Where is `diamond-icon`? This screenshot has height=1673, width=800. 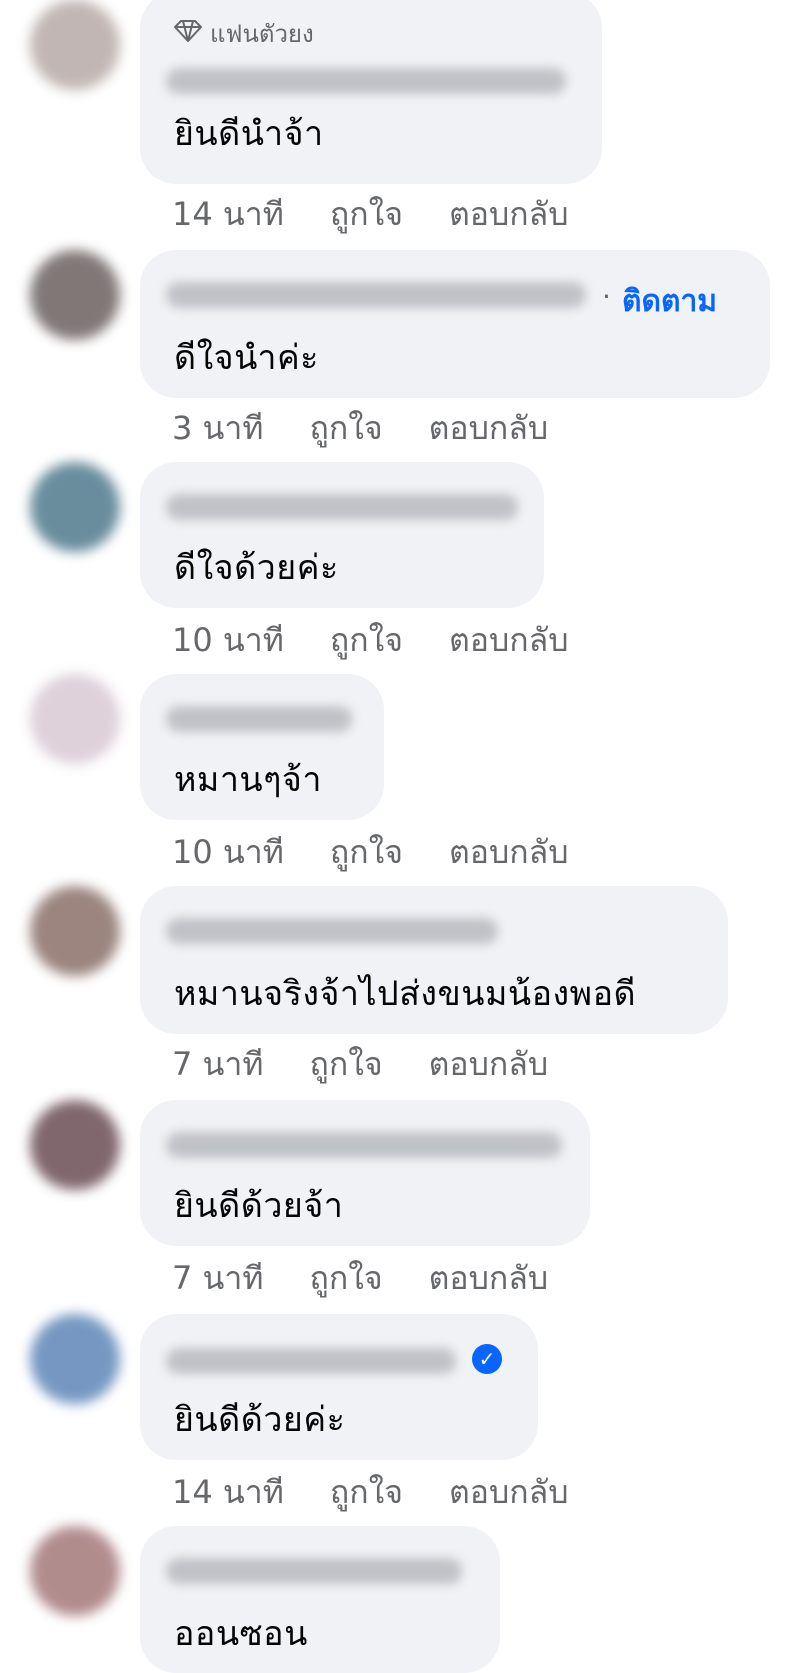
diamond-icon is located at coordinates (188, 33).